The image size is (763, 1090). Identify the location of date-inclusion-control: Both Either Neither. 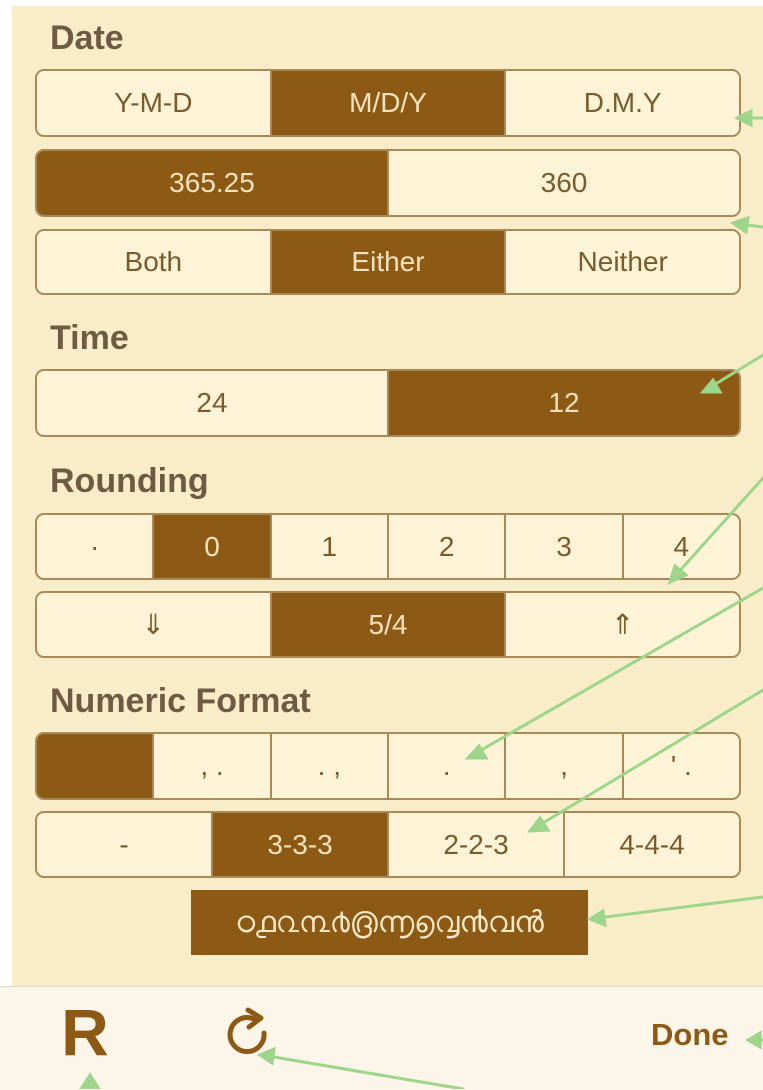
(388, 262).